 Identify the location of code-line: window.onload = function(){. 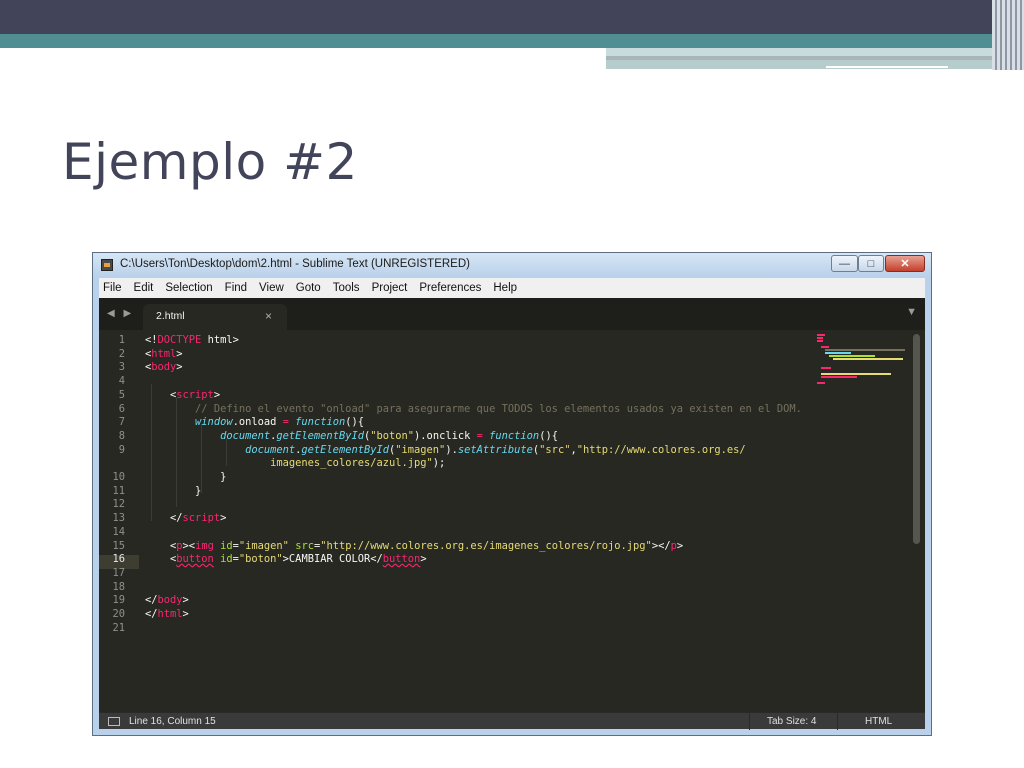
(279, 422).